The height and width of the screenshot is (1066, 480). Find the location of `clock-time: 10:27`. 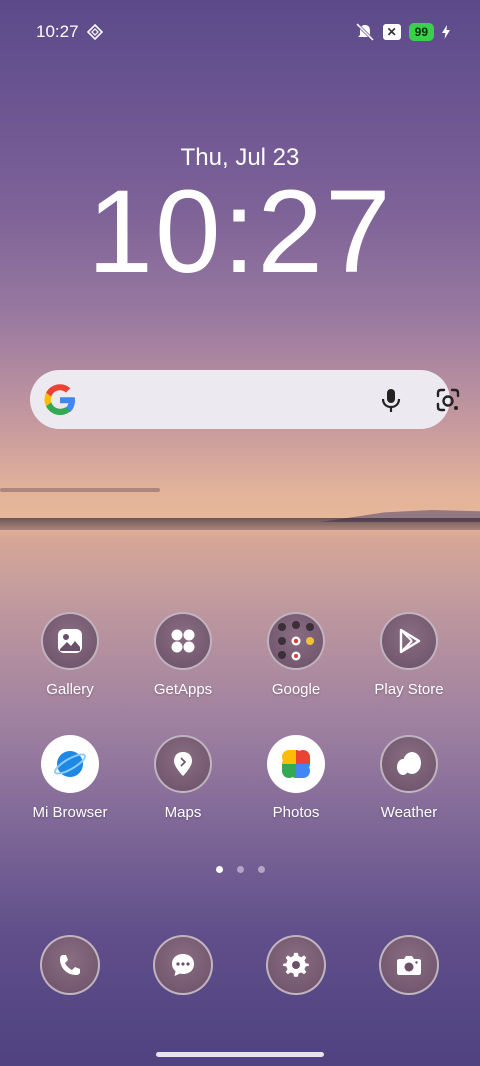

clock-time: 10:27 is located at coordinates (240, 232).